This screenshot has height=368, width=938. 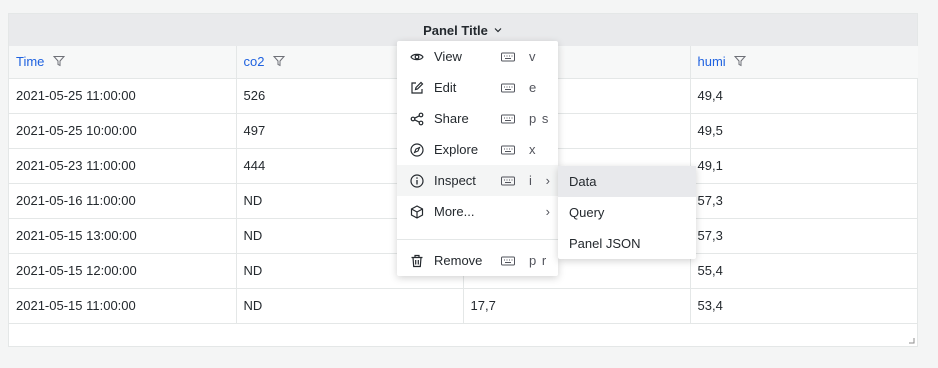 What do you see at coordinates (455, 180) in the screenshot?
I see `menu-item-label: Inspect` at bounding box center [455, 180].